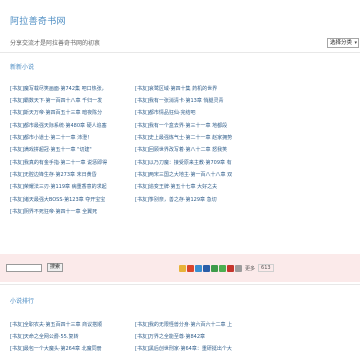 The height and width of the screenshot is (360, 360). What do you see at coordinates (72, 348) in the screenshot?
I see `novel-link: [书友]最包一个大魔头·第264章 北魔同册` at bounding box center [72, 348].